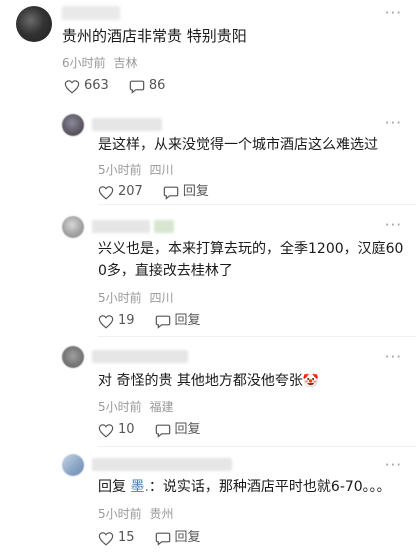  I want to click on comment-location: 吉林, so click(125, 63).